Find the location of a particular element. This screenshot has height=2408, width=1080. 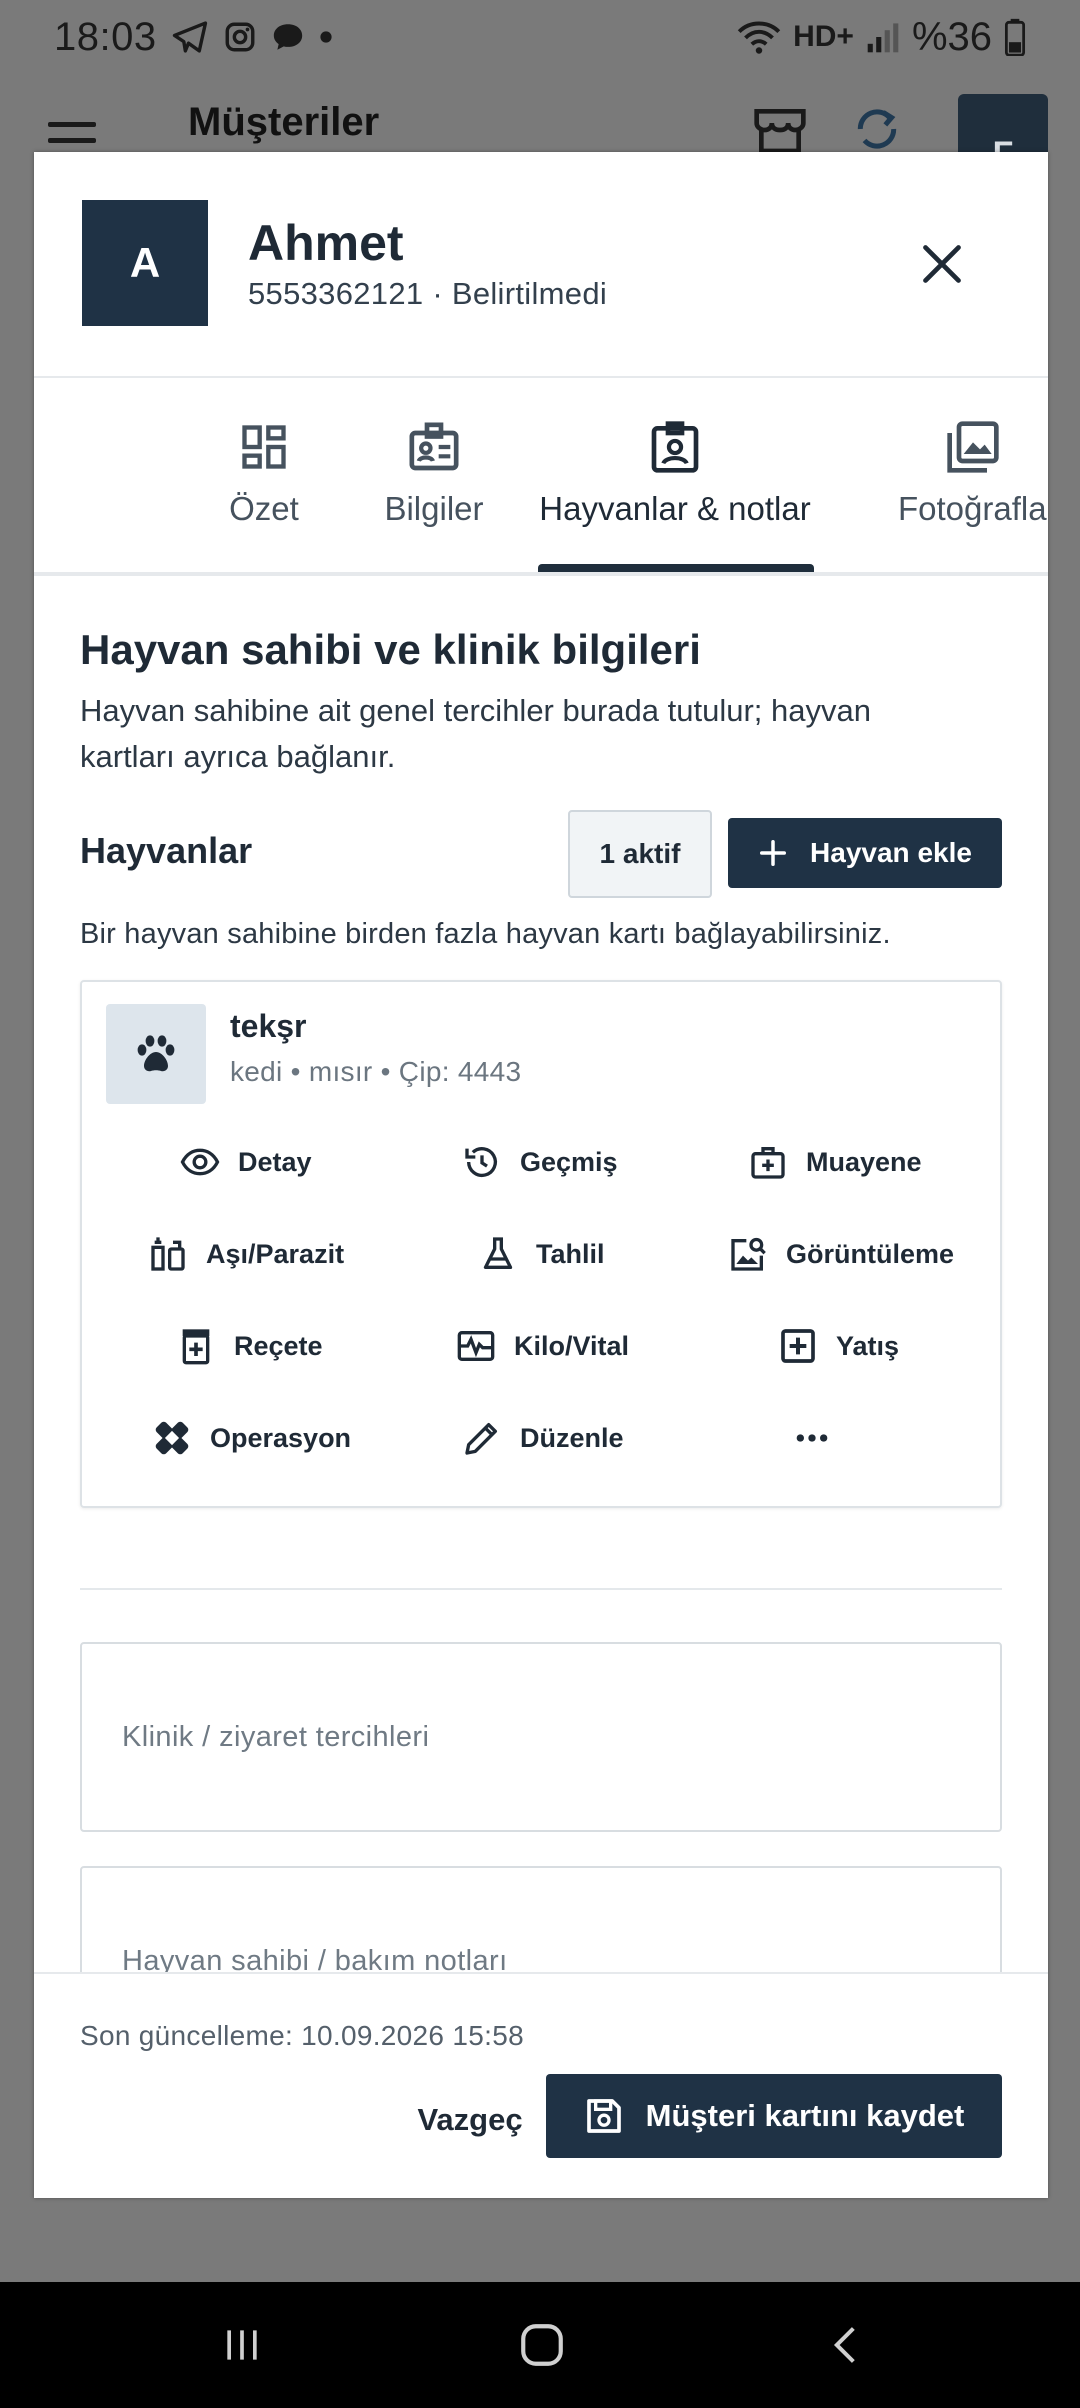

pencil-icon is located at coordinates (482, 1438).